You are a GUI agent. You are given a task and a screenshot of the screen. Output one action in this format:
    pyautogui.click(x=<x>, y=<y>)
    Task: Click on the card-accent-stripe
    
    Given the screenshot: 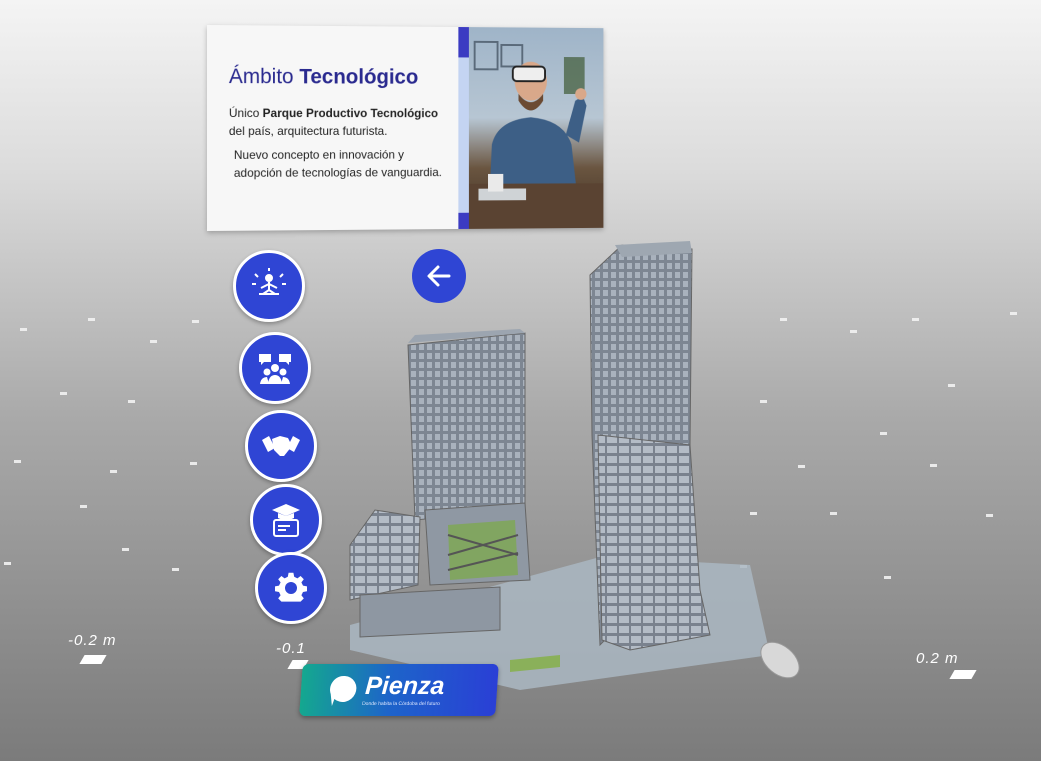 What is the action you would take?
    pyautogui.click(x=463, y=128)
    